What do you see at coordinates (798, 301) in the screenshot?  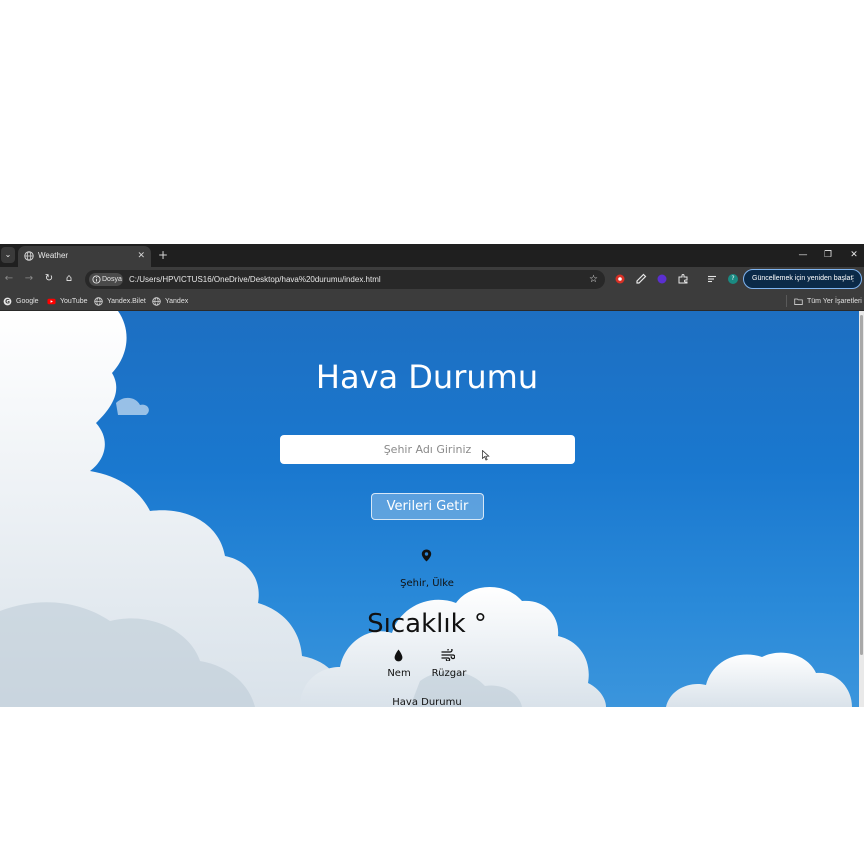 I see `folder-icon` at bounding box center [798, 301].